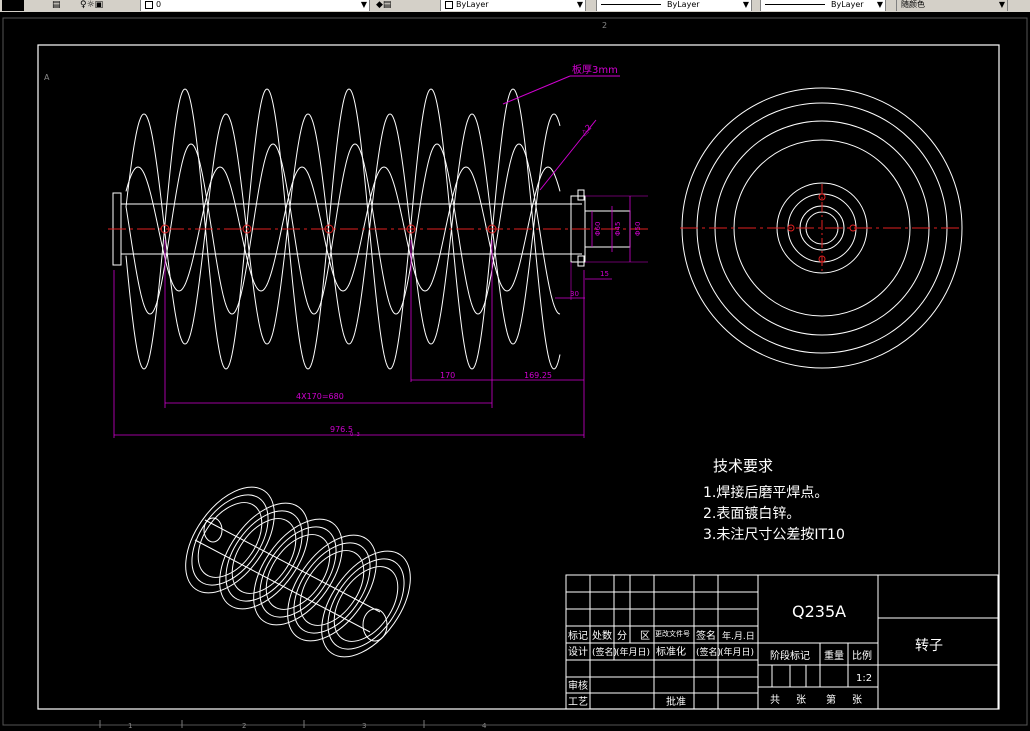 The height and width of the screenshot is (731, 1030). What do you see at coordinates (821, 228) in the screenshot?
I see `auger-side-view` at bounding box center [821, 228].